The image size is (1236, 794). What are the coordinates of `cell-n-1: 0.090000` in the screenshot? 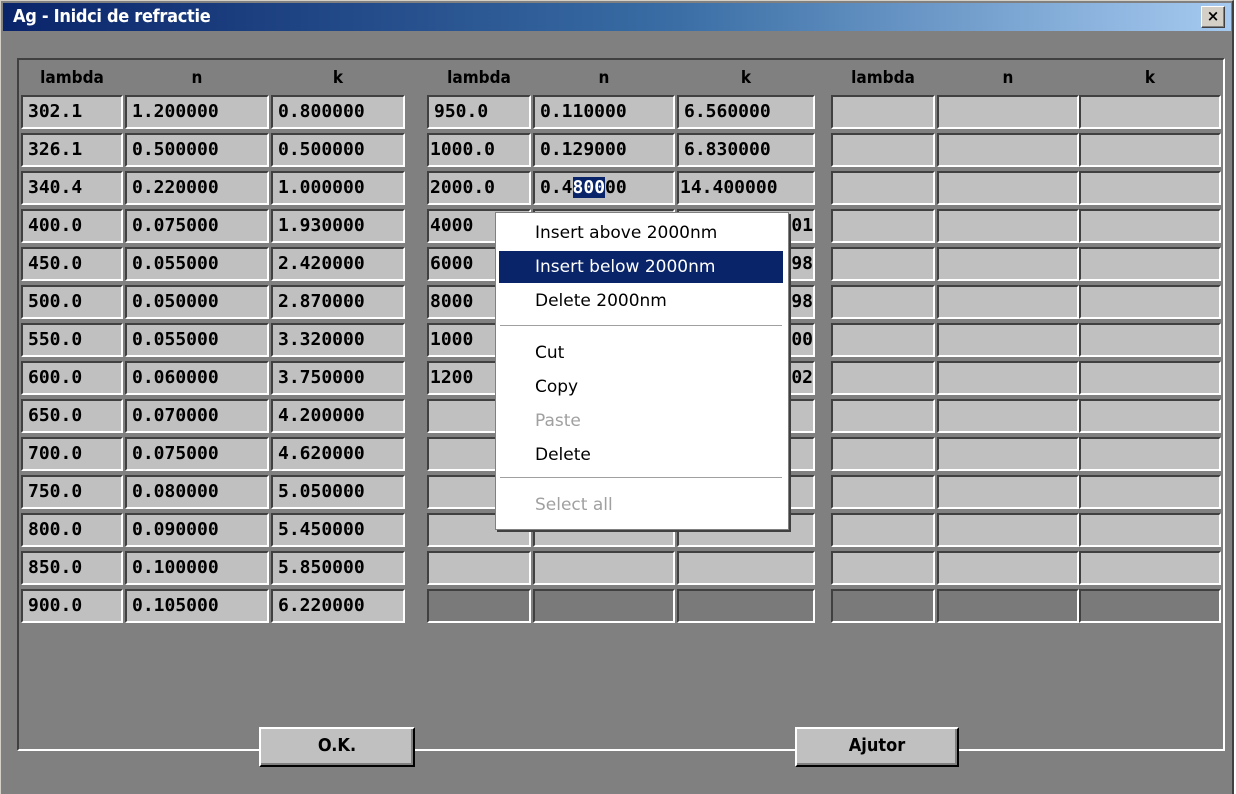 It's located at (197, 530).